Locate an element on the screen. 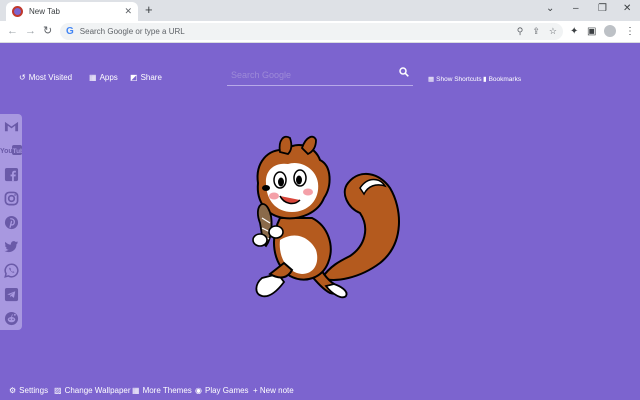 This screenshot has height=400, width=640. sidebar-item-youtube: You Tube is located at coordinates (11, 150).